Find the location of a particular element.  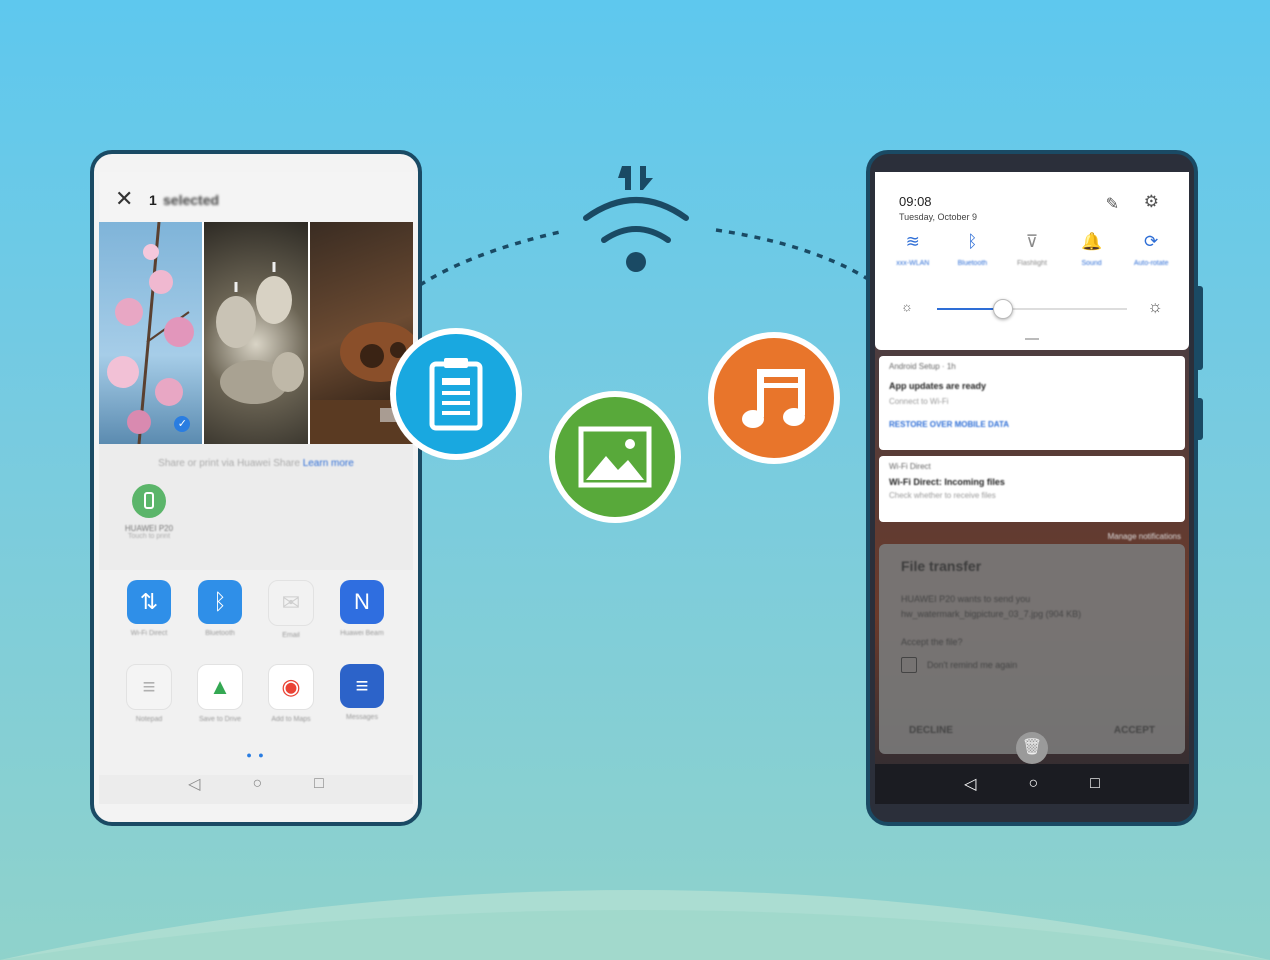

share-target-bluetooth: ᛒ Bluetooth is located at coordinates (220, 608).